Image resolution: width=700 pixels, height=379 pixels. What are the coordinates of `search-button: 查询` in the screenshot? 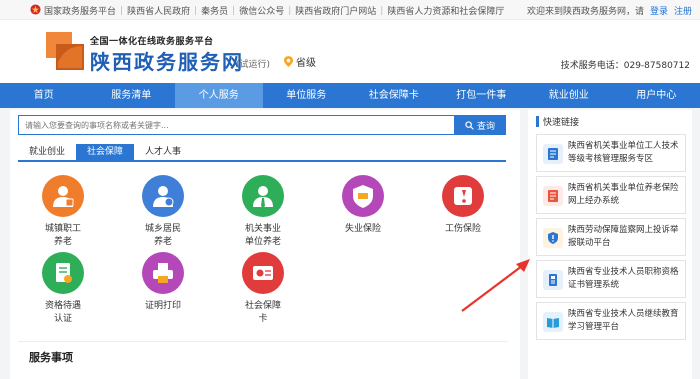 It's located at (480, 125).